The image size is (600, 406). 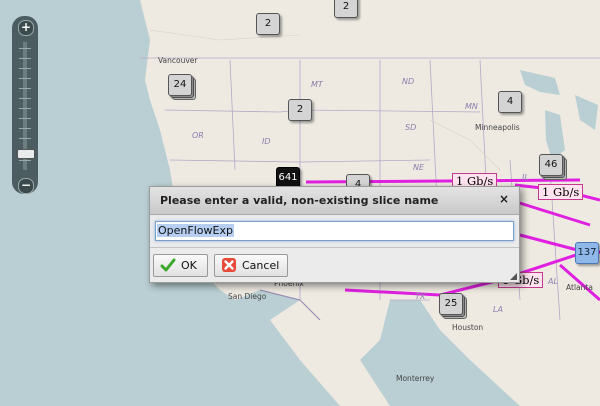 What do you see at coordinates (198, 135) in the screenshot?
I see `state-label: OR` at bounding box center [198, 135].